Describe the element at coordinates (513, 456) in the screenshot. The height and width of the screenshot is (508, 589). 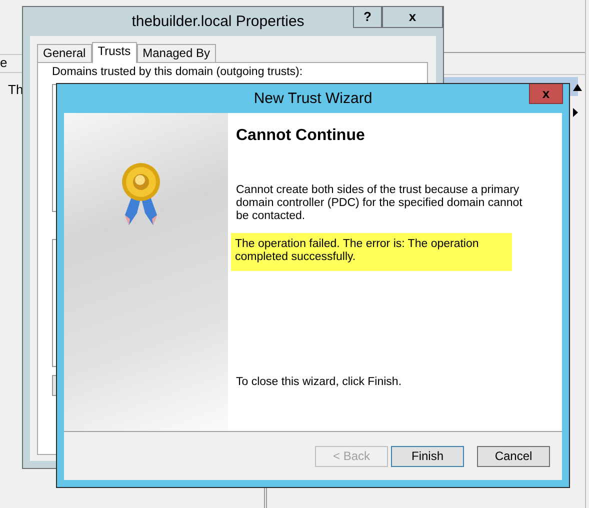
I see `wizard-button: Cancel` at that location.